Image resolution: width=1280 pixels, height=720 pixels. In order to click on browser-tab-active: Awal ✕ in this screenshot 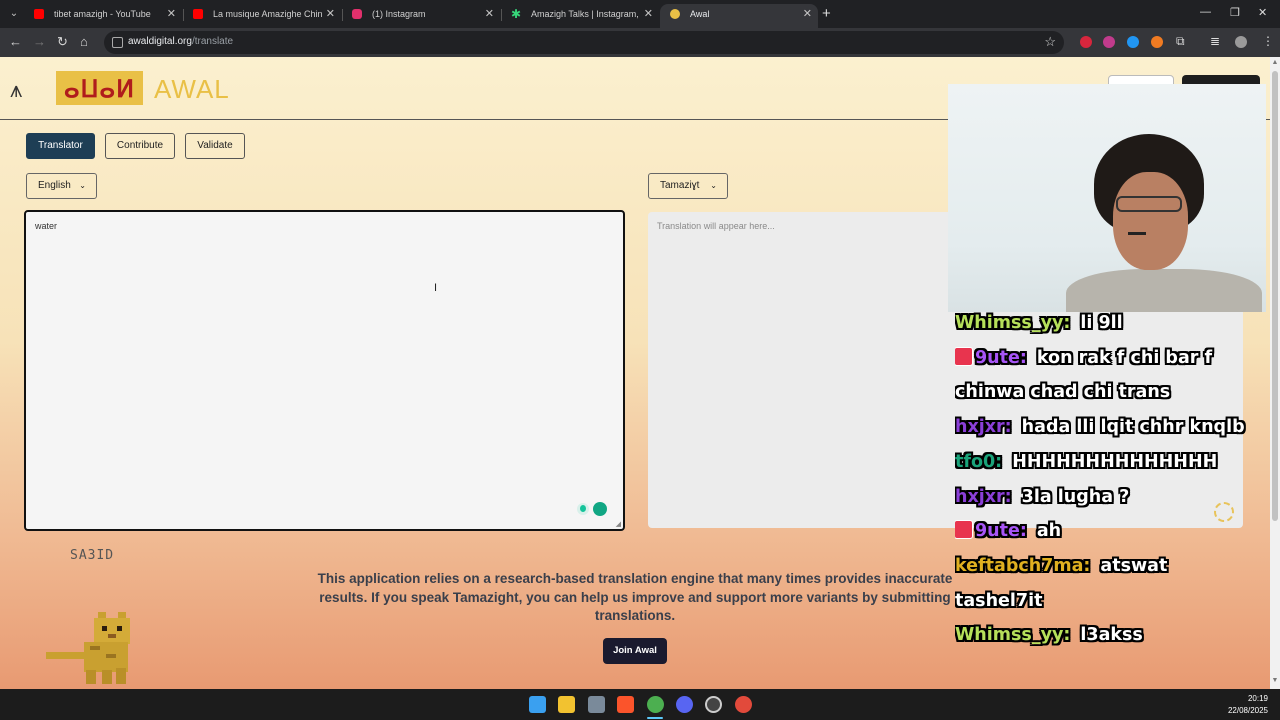, I will do `click(739, 16)`.